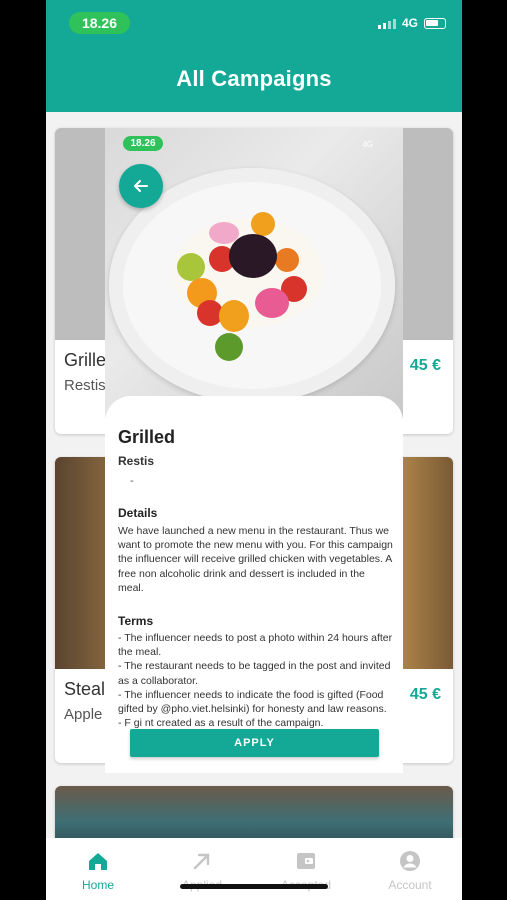  Describe the element at coordinates (386, 23) in the screenshot. I see `signal-icon` at that location.